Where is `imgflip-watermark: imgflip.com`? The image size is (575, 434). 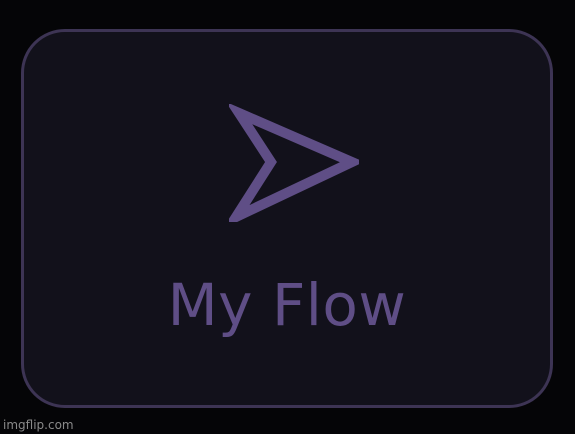
imgflip-watermark: imgflip.com is located at coordinates (38, 425).